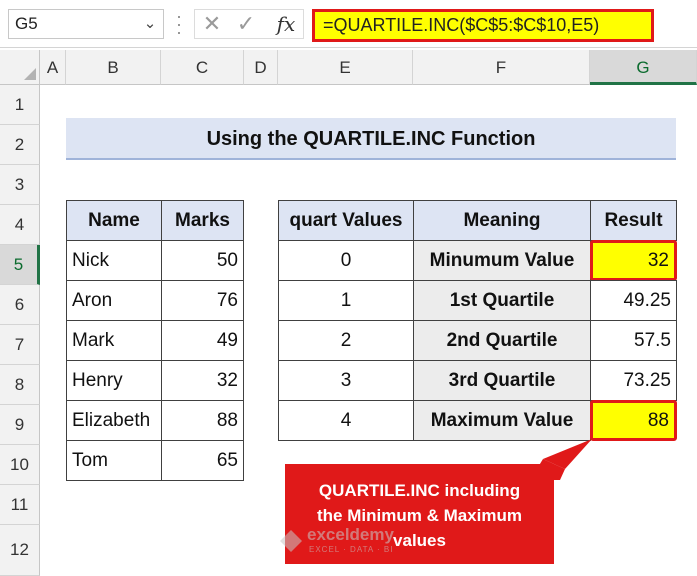 This screenshot has height=576, width=697. What do you see at coordinates (150, 24) in the screenshot?
I see `name-box-dropdown-icon: ⌄` at bounding box center [150, 24].